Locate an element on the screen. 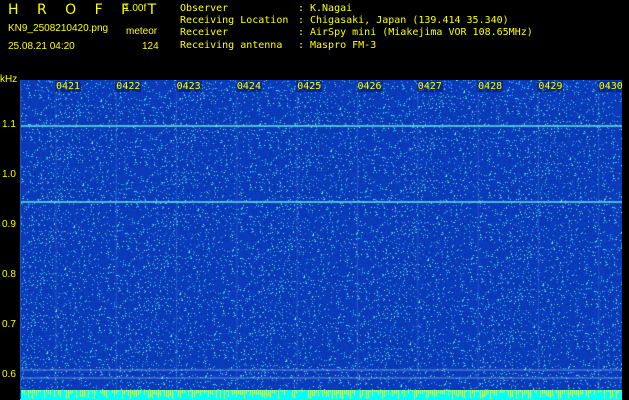 The width and height of the screenshot is (629, 400). time-tick-label: 0425 is located at coordinates (309, 86).